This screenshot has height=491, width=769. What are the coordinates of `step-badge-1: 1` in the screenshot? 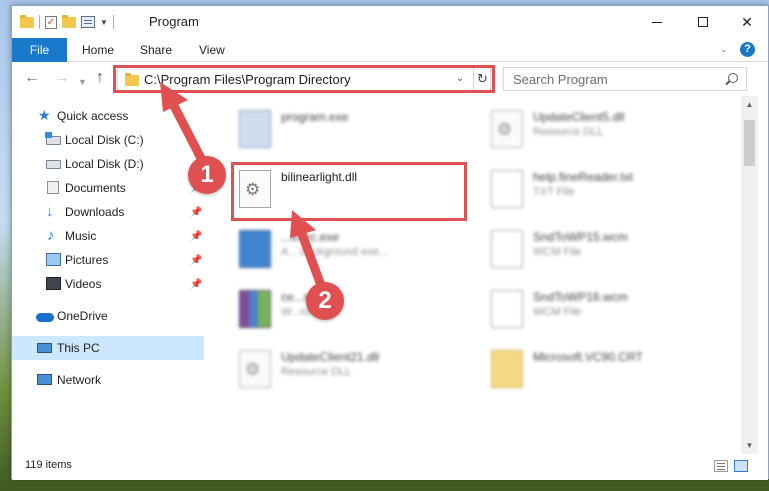 It's located at (207, 175).